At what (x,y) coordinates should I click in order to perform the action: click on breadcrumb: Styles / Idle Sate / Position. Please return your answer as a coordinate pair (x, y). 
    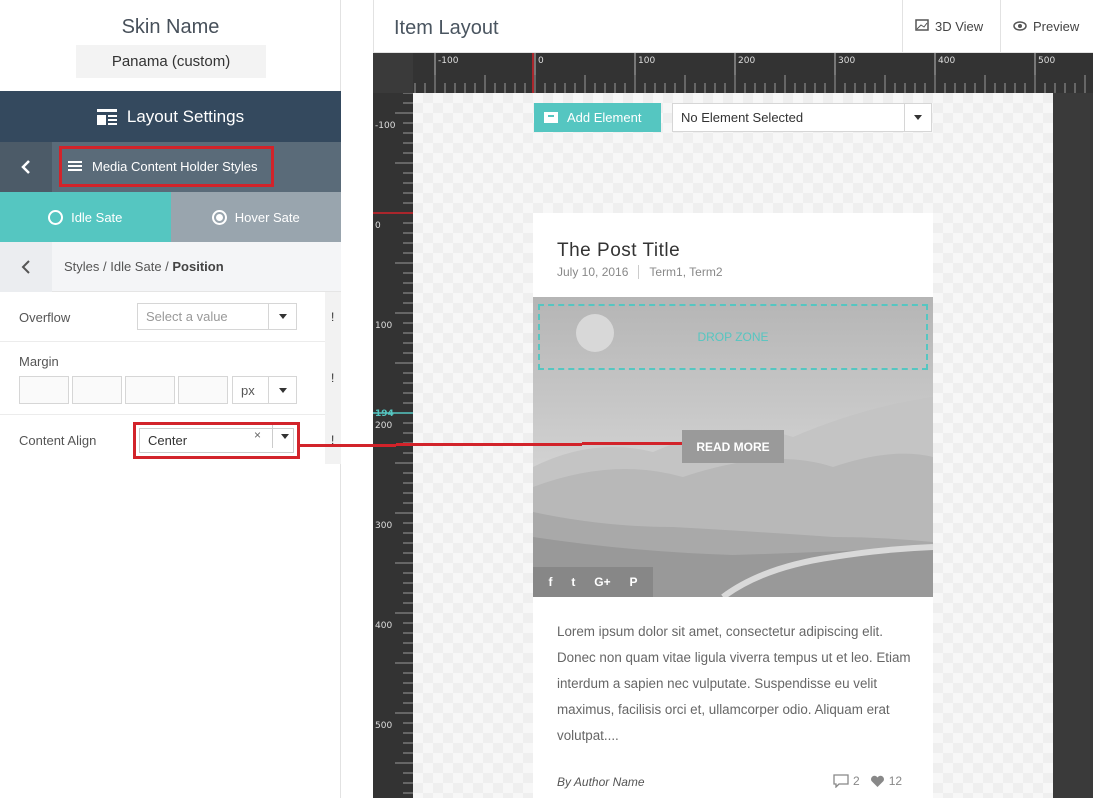
    Looking at the image, I should click on (144, 266).